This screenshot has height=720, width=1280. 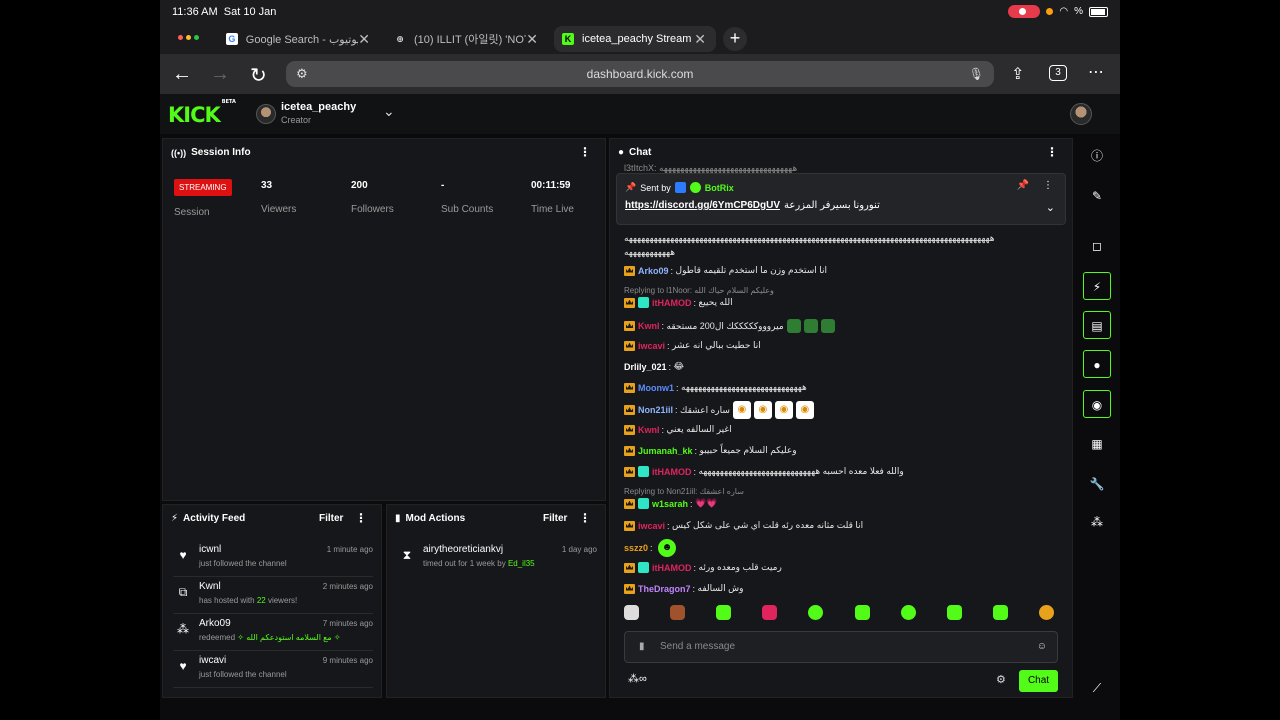 What do you see at coordinates (735, 39) in the screenshot?
I see `new-tab-button: +` at bounding box center [735, 39].